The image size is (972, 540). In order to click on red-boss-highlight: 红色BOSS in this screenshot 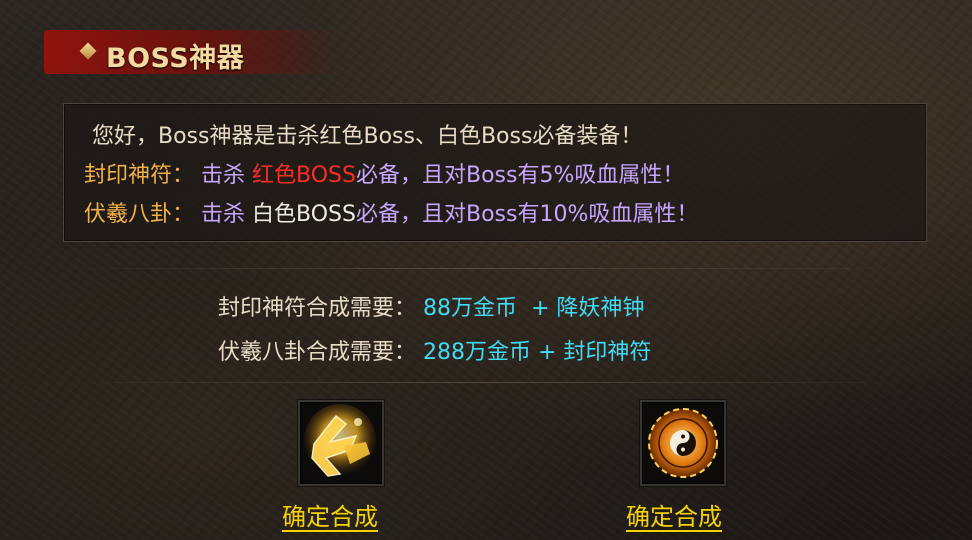, I will do `click(304, 175)`.